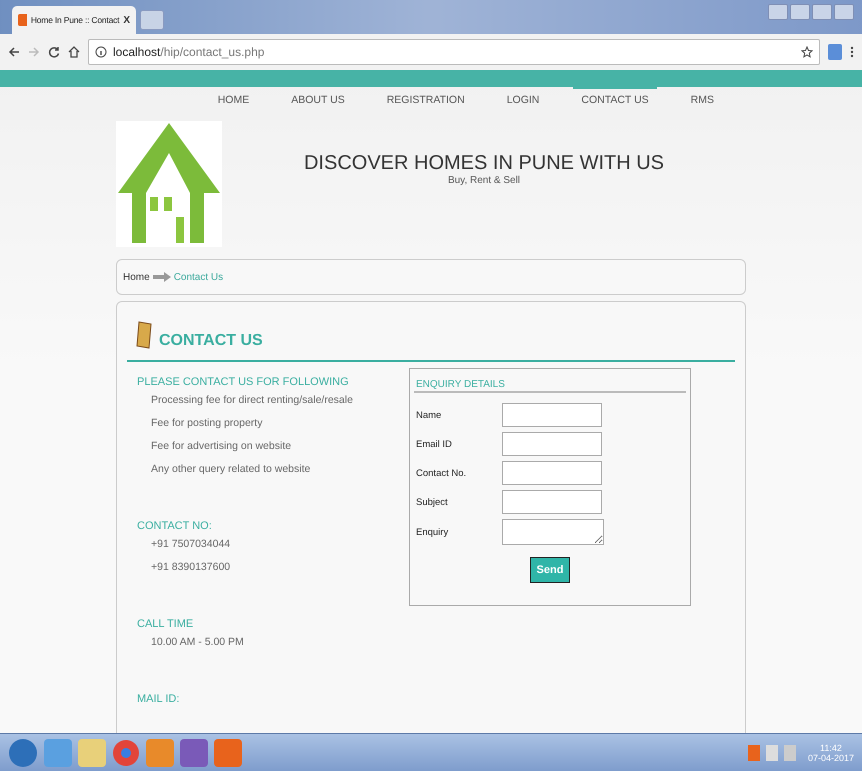 Image resolution: width=862 pixels, height=771 pixels. Describe the element at coordinates (425, 98) in the screenshot. I see `nav-link: REGISTRATION` at that location.